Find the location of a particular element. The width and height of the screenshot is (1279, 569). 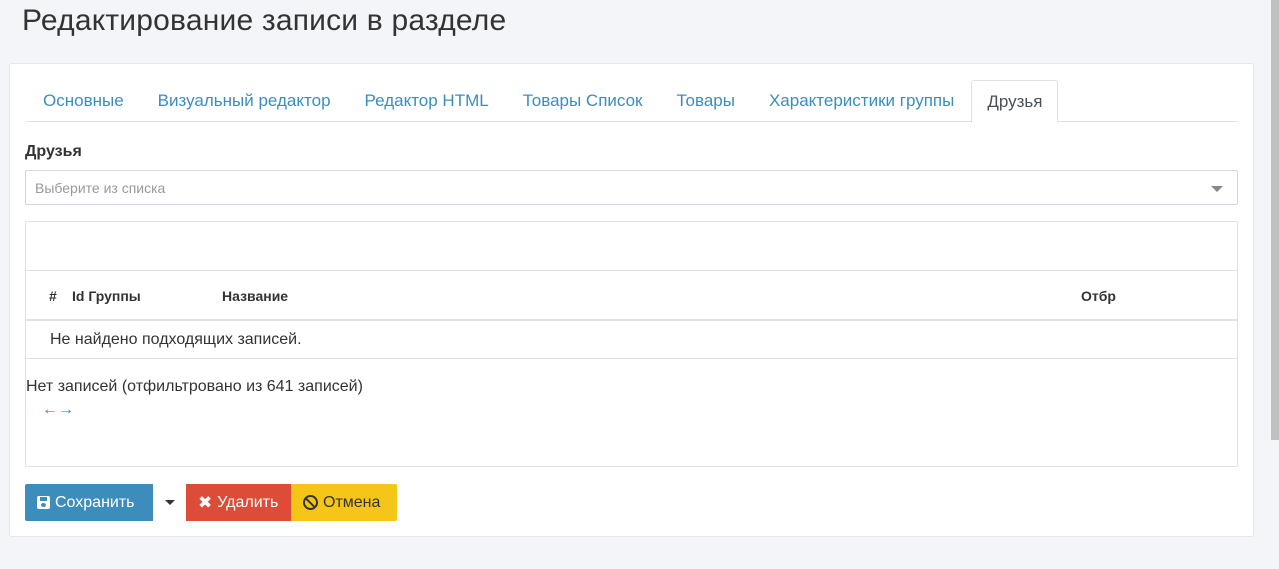

tab-products-list: Товары Список is located at coordinates (583, 101).